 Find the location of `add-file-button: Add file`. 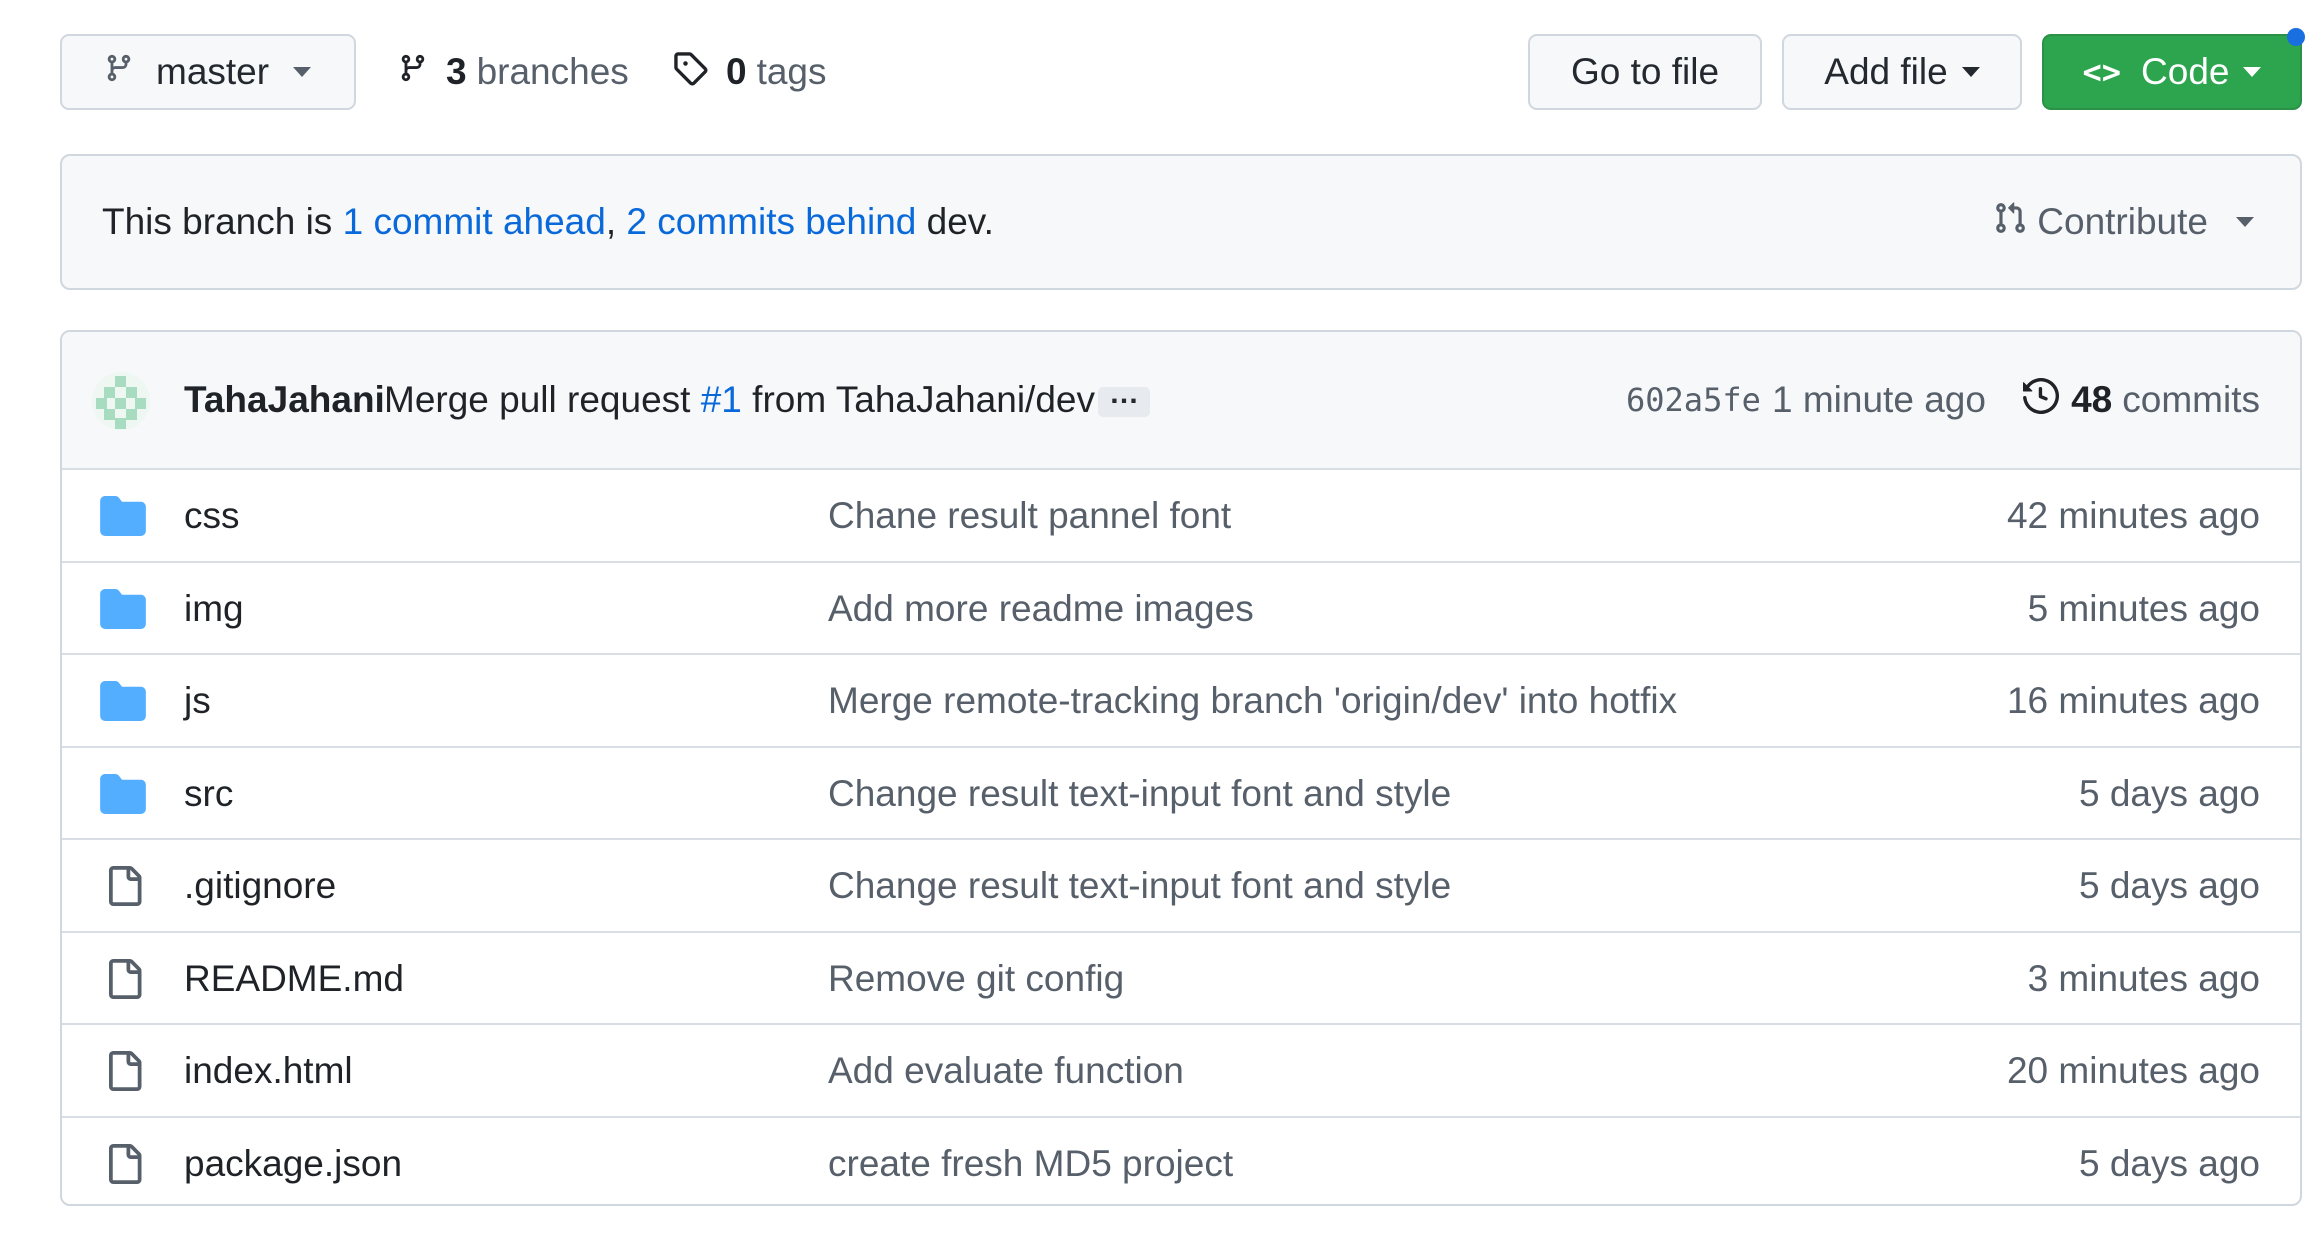

add-file-button: Add file is located at coordinates (1902, 72).